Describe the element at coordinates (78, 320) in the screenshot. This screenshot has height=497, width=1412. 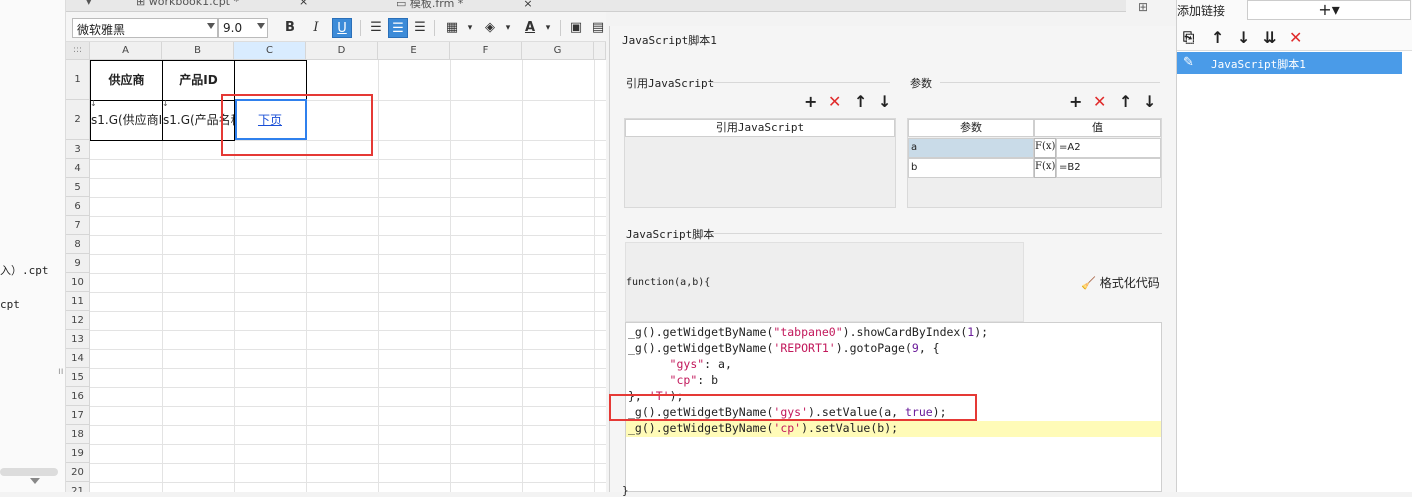
I see `row-header: 12` at that location.